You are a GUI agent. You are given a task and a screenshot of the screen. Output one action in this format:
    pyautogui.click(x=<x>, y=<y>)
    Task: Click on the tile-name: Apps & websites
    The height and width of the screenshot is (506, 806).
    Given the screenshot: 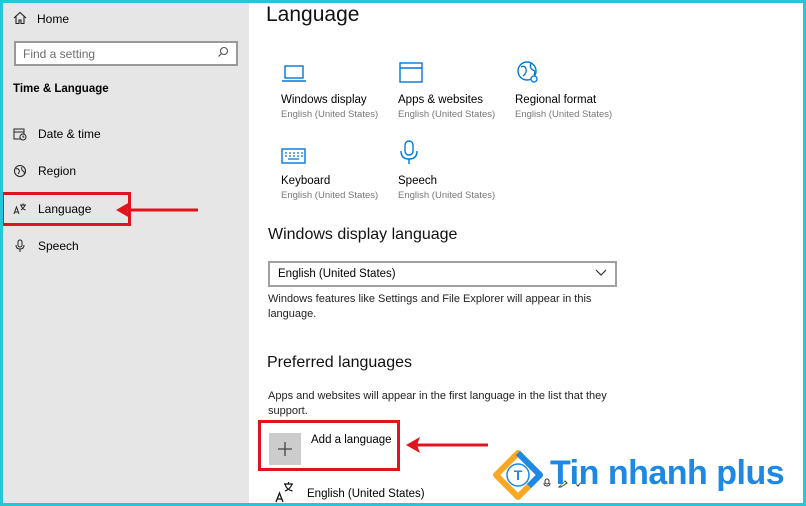 What is the action you would take?
    pyautogui.click(x=441, y=100)
    